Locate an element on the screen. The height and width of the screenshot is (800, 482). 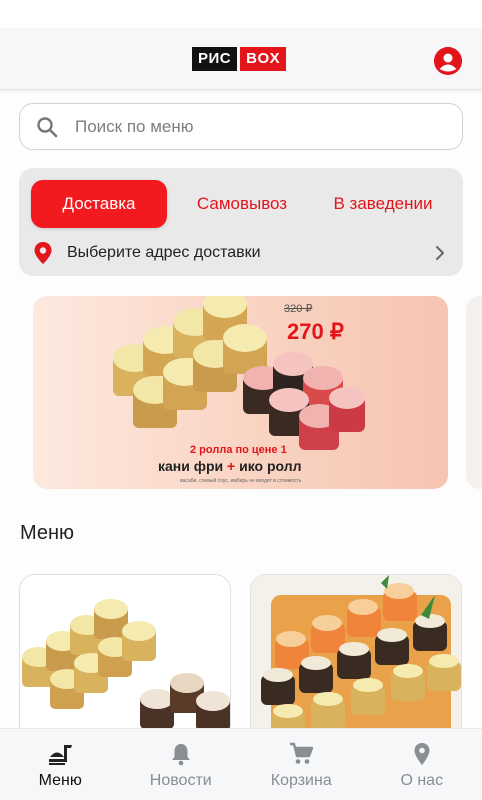
tabbar-item-cart: Корзина is located at coordinates (301, 764).